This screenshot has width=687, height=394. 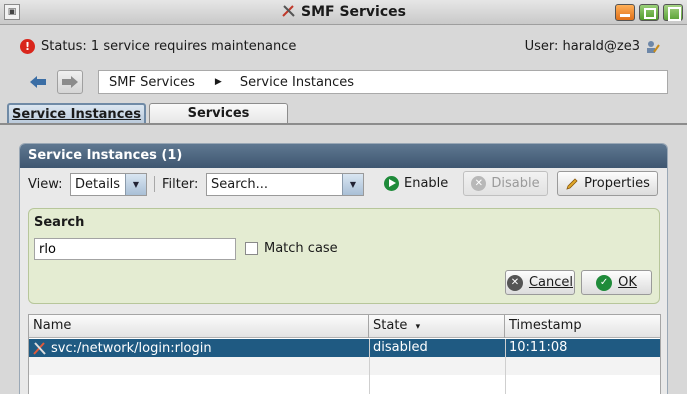 I want to click on table-header: Name State ▾ Timestamp, so click(x=344, y=326).